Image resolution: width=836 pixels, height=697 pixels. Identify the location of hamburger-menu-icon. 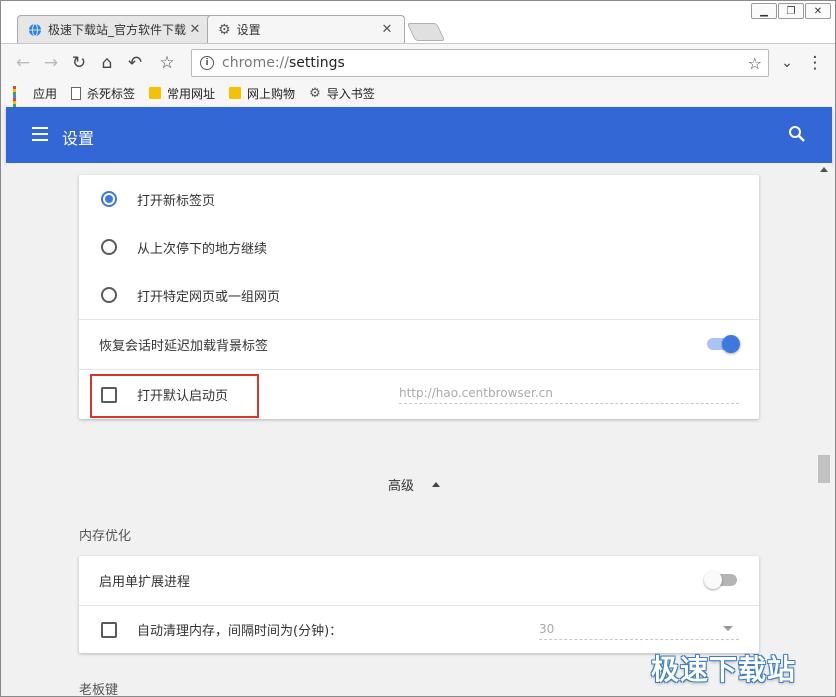
(40, 136).